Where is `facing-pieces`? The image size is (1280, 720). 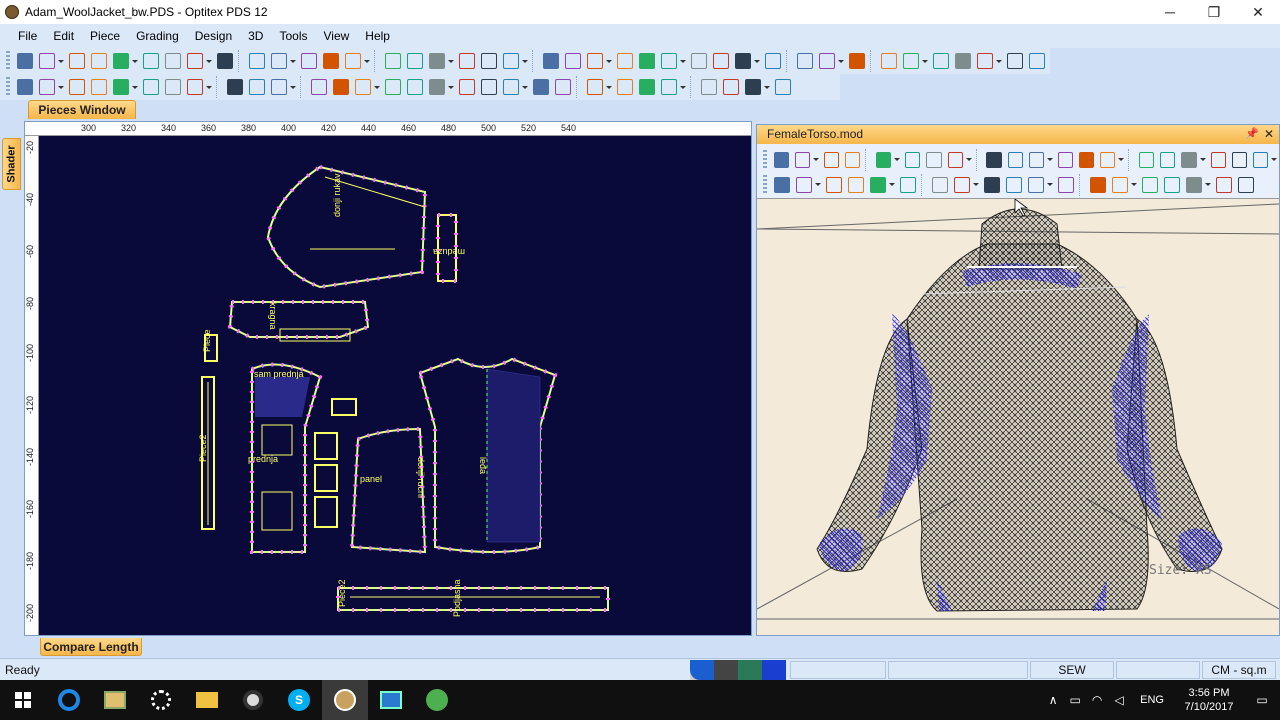
facing-pieces is located at coordinates (335, 463).